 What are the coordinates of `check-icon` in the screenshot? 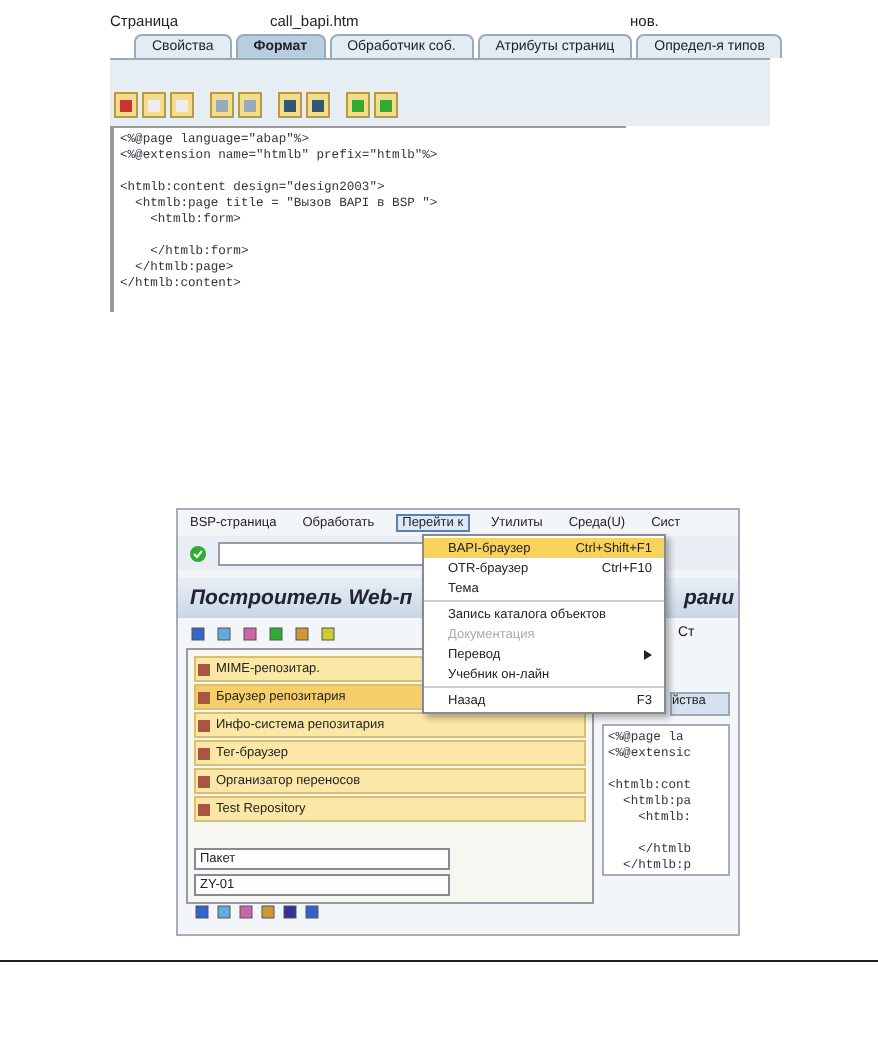 It's located at (198, 553).